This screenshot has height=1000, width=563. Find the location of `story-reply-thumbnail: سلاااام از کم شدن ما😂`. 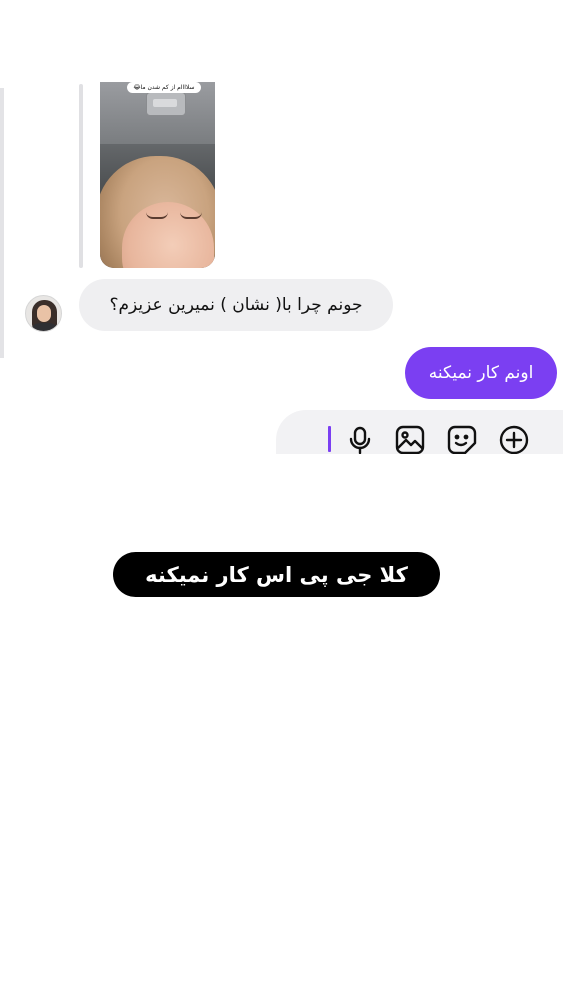

story-reply-thumbnail: سلاااام از کم شدن ما😂 is located at coordinates (157, 175).